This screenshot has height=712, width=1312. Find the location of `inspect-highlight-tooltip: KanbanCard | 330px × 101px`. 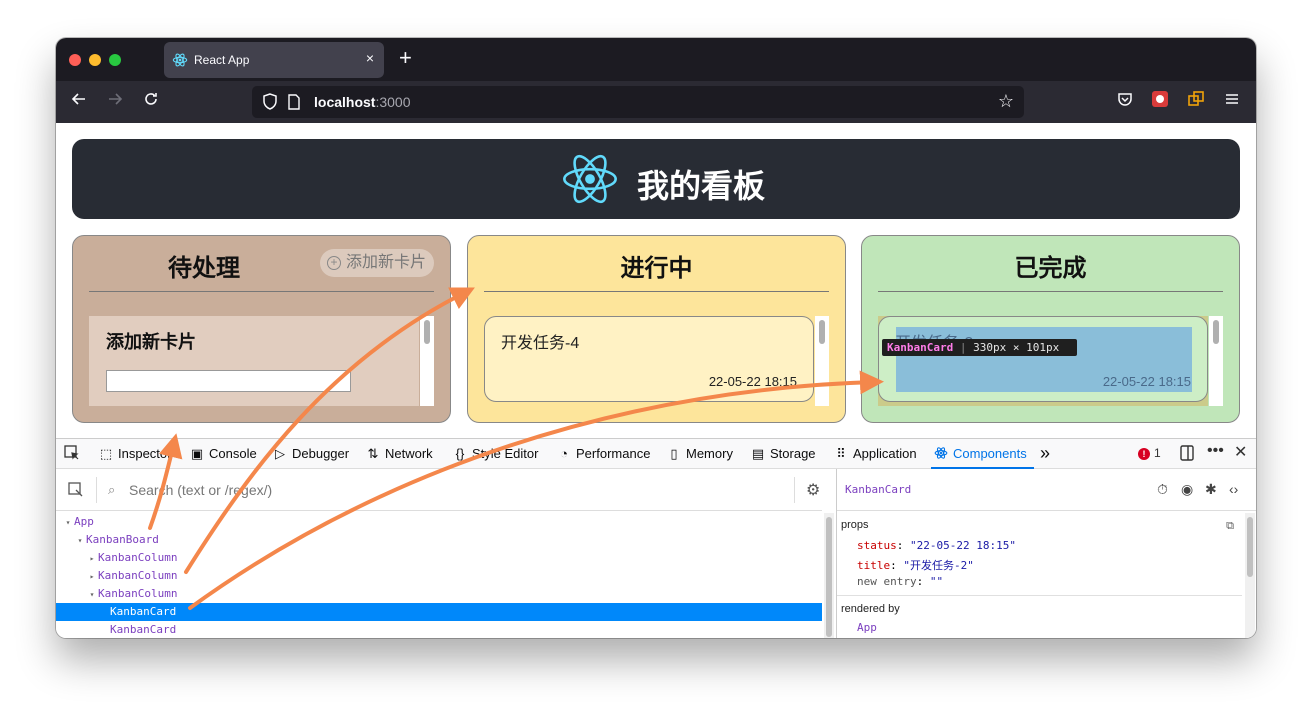

inspect-highlight-tooltip: KanbanCard | 330px × 101px is located at coordinates (979, 347).